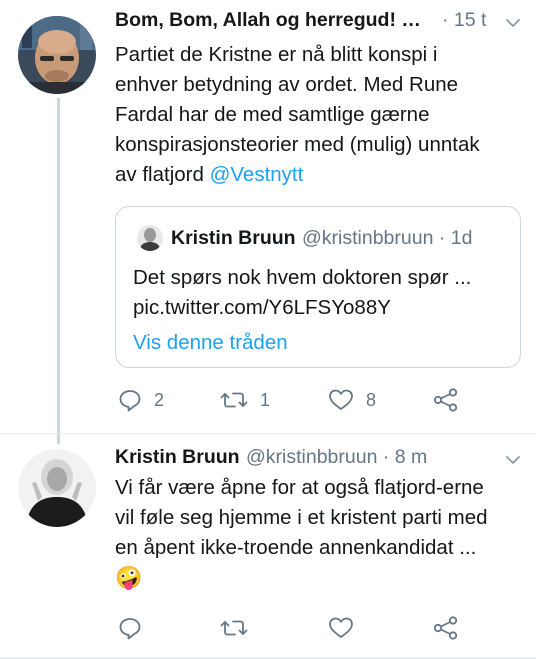 The image size is (536, 659). Describe the element at coordinates (387, 238) in the screenshot. I see `quoted-tweet-handle: @kristinbbruun · 1d` at that location.